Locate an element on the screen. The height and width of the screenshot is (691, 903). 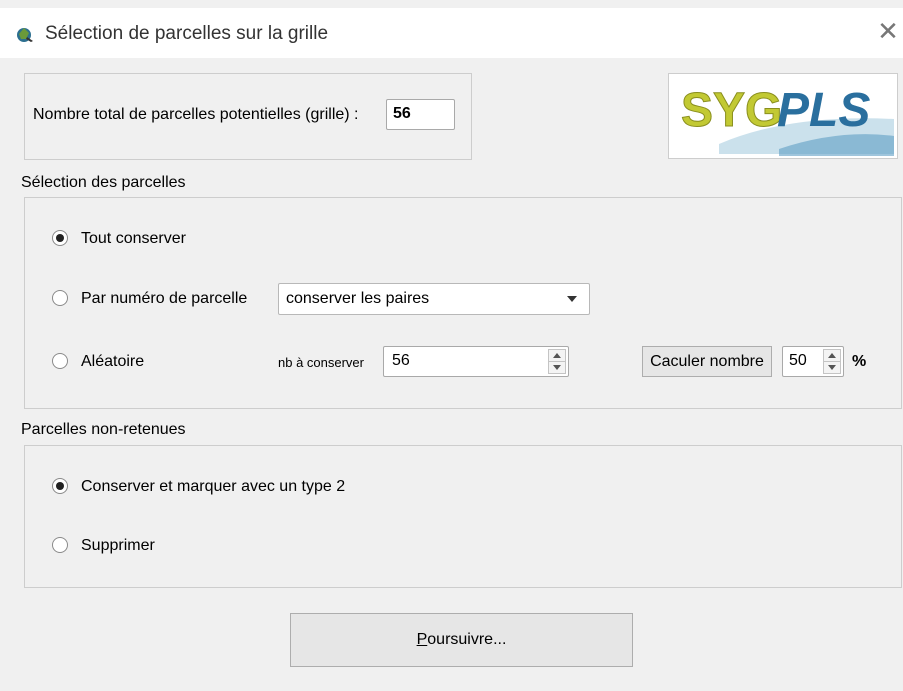
percent-spinbox: 50 is located at coordinates (813, 361).